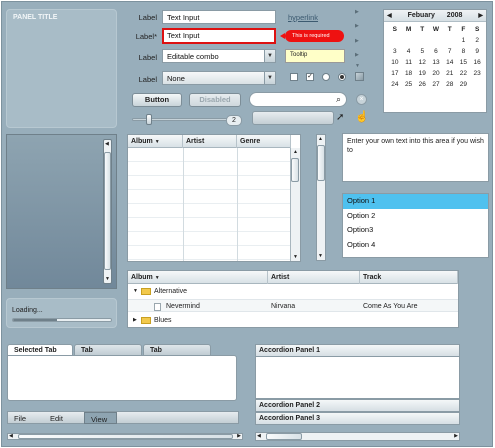 This screenshot has width=495, height=448. I want to click on prev-month-icon: ◀, so click(389, 16).